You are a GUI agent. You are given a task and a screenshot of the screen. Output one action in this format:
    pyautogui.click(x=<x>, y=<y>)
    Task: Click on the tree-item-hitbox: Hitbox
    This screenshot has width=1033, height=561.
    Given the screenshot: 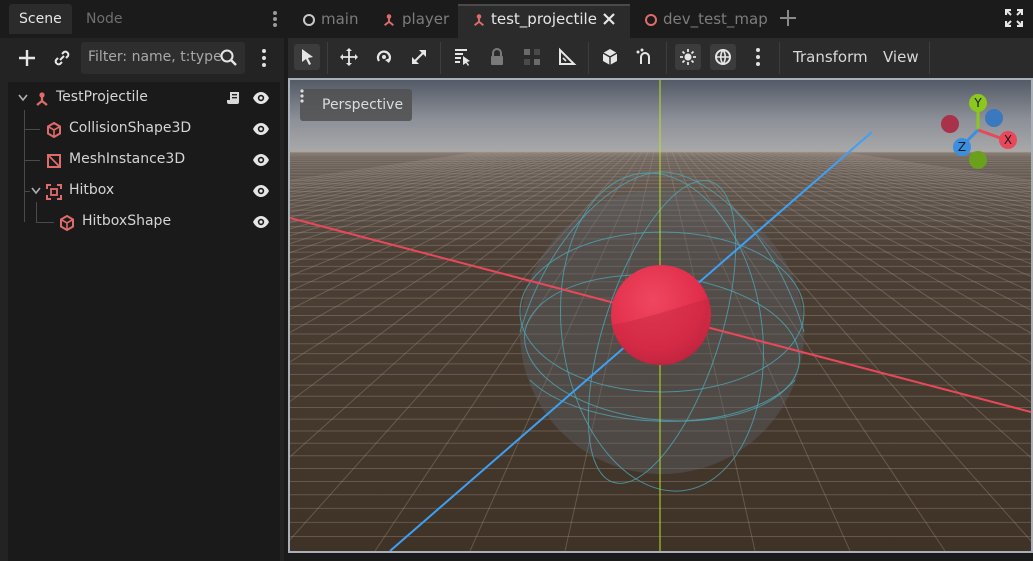 What is the action you would take?
    pyautogui.click(x=144, y=191)
    